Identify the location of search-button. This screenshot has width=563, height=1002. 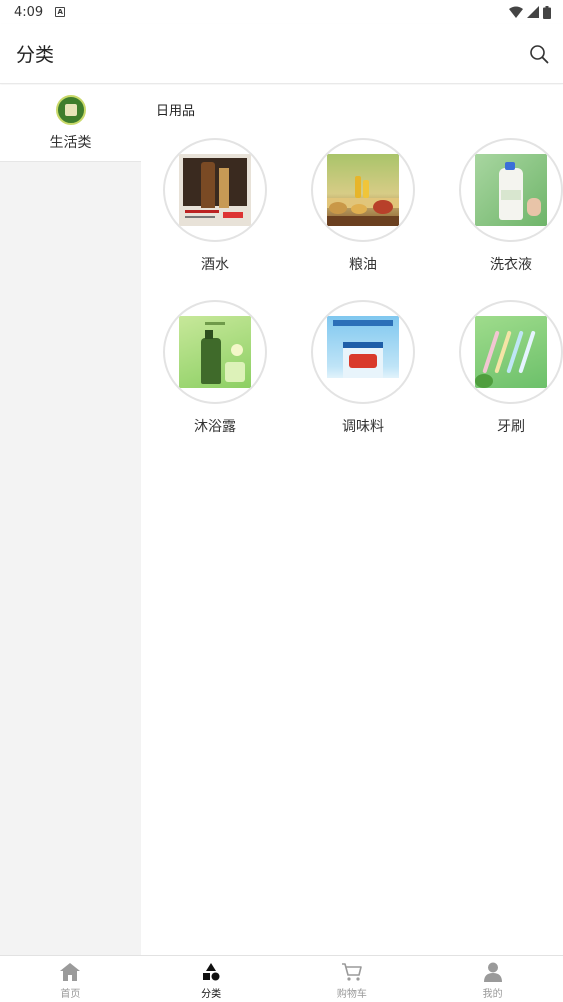
(539, 54).